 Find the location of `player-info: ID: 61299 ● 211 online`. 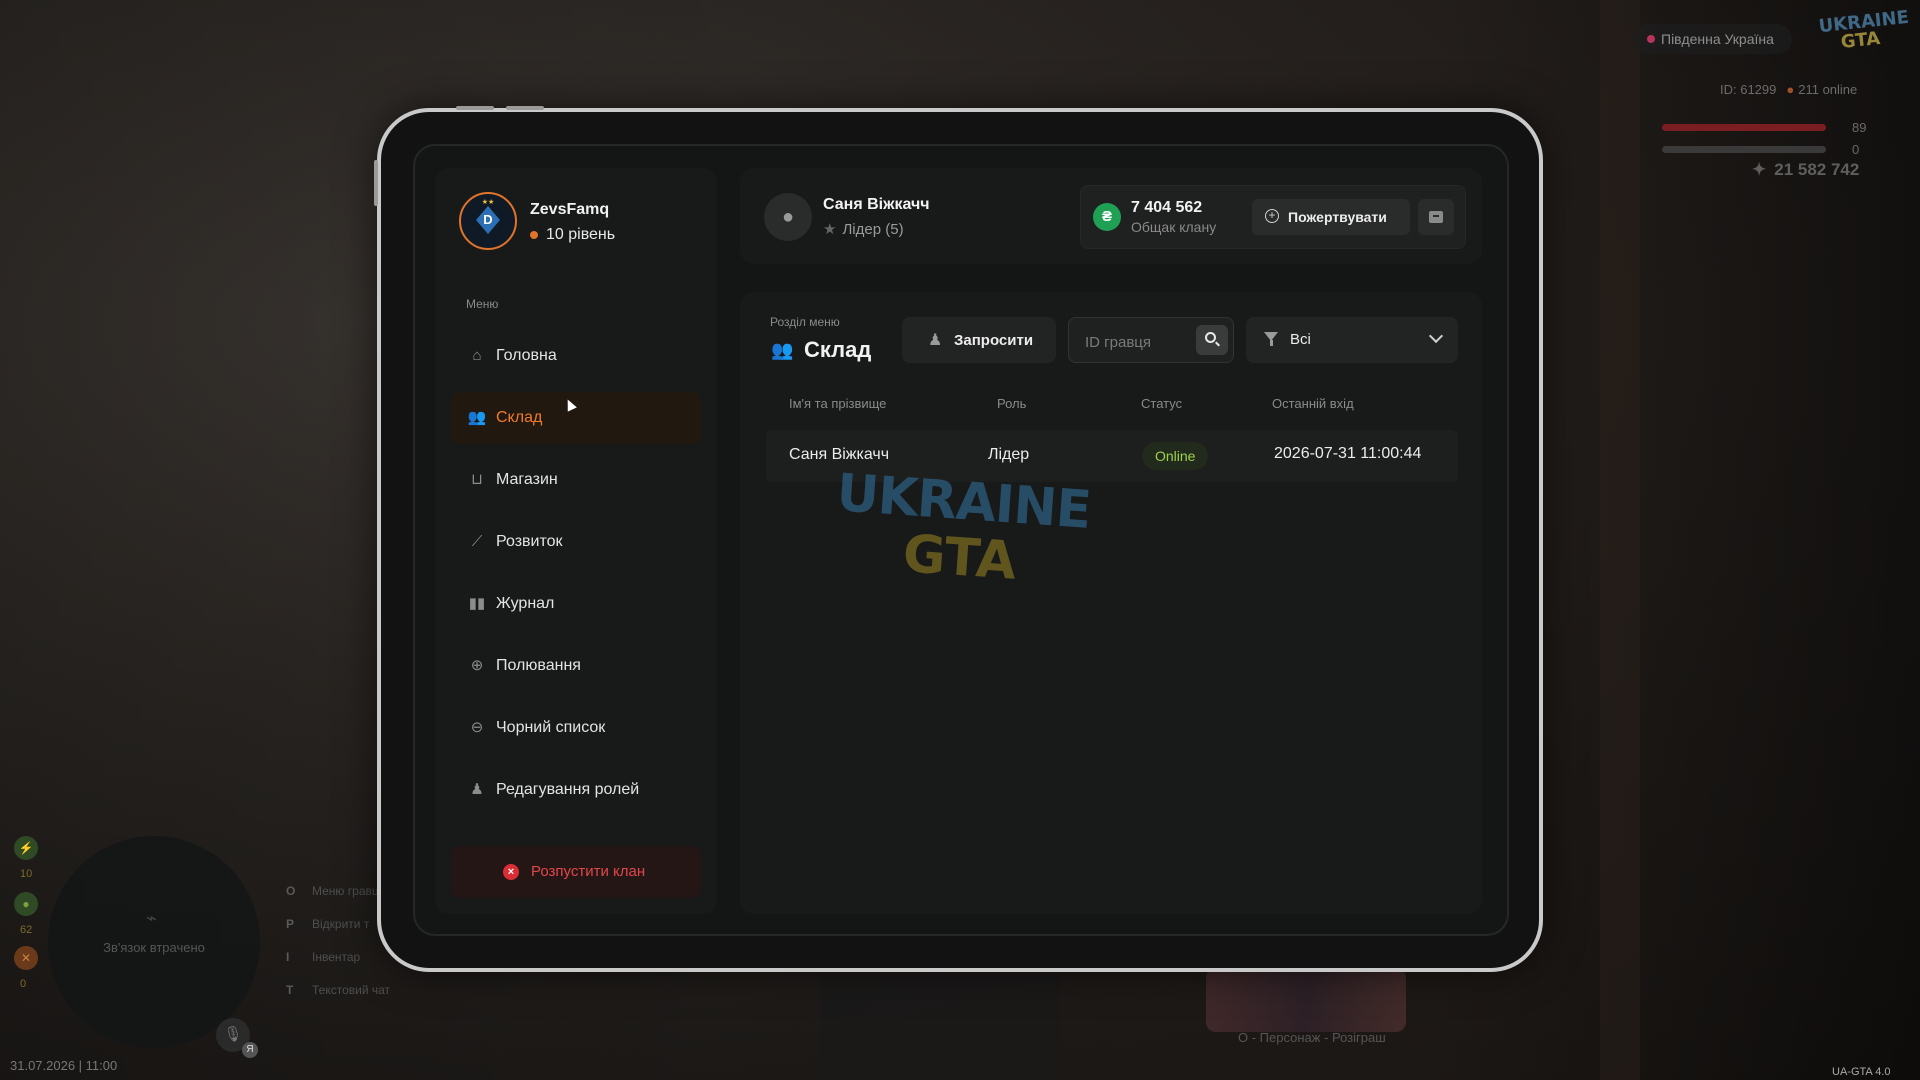

player-info: ID: 61299 ● 211 online is located at coordinates (1788, 89).